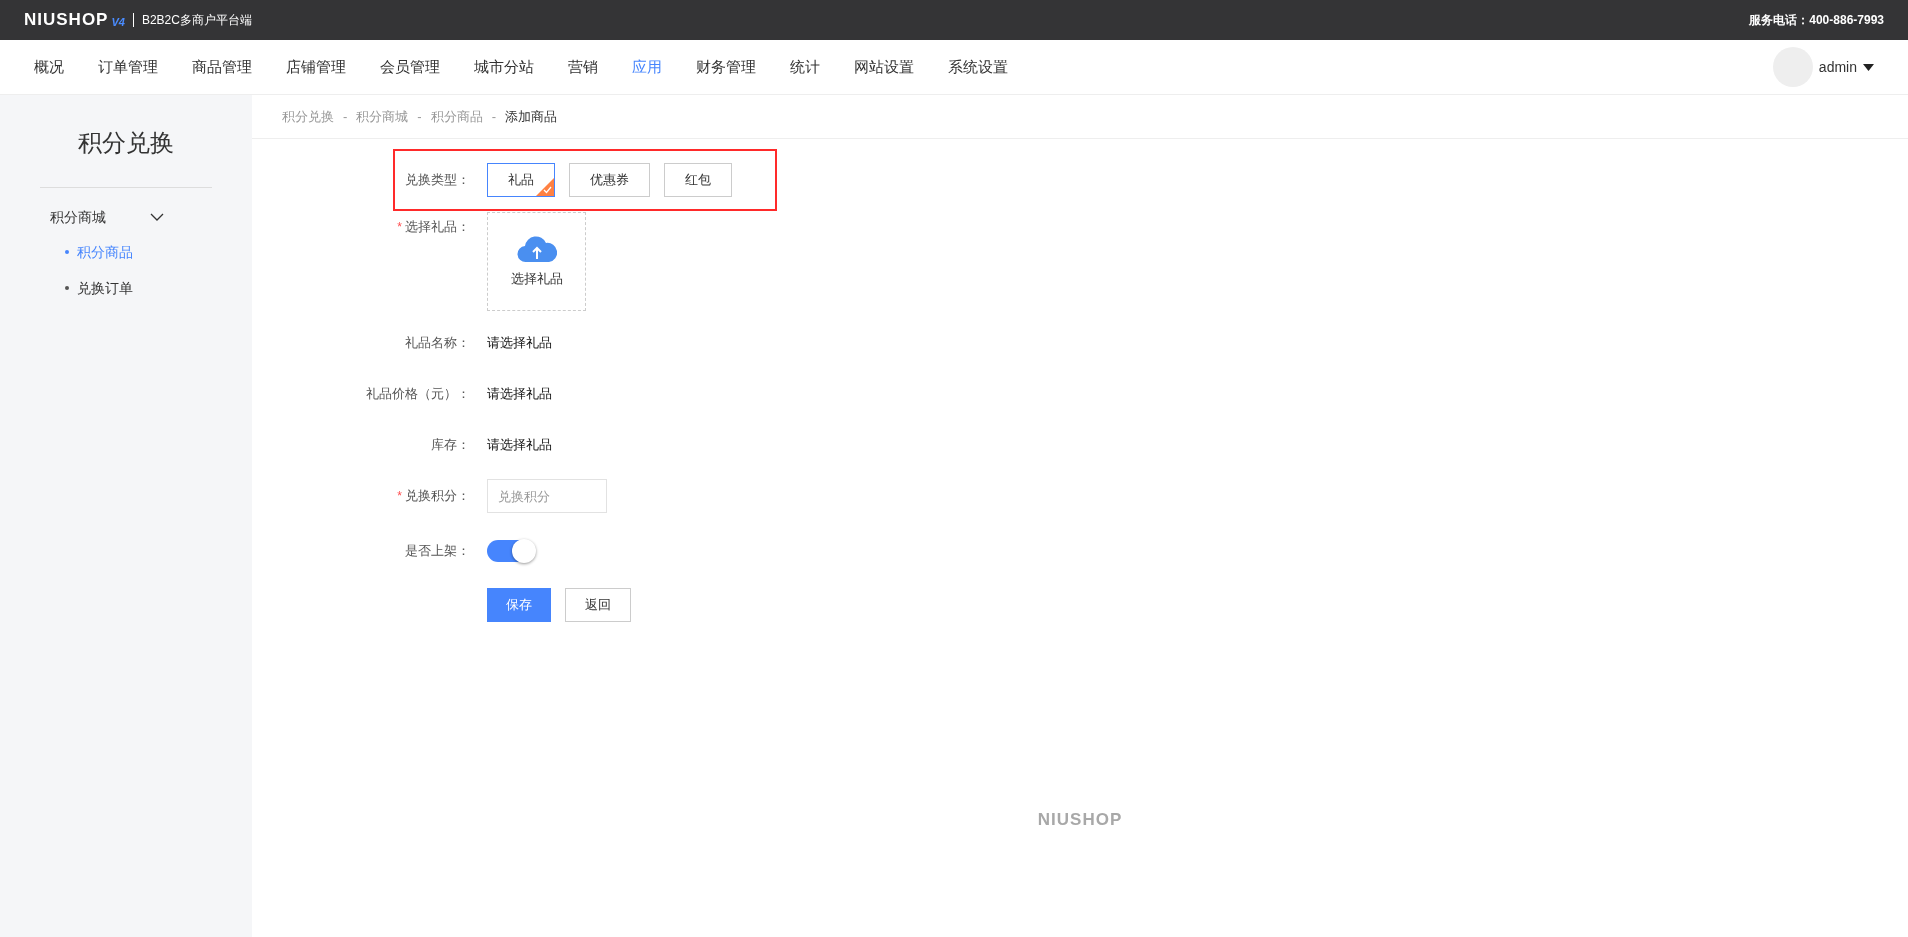 The height and width of the screenshot is (937, 1908). Describe the element at coordinates (978, 67) in the screenshot. I see `nav-tab: 系统设置` at that location.